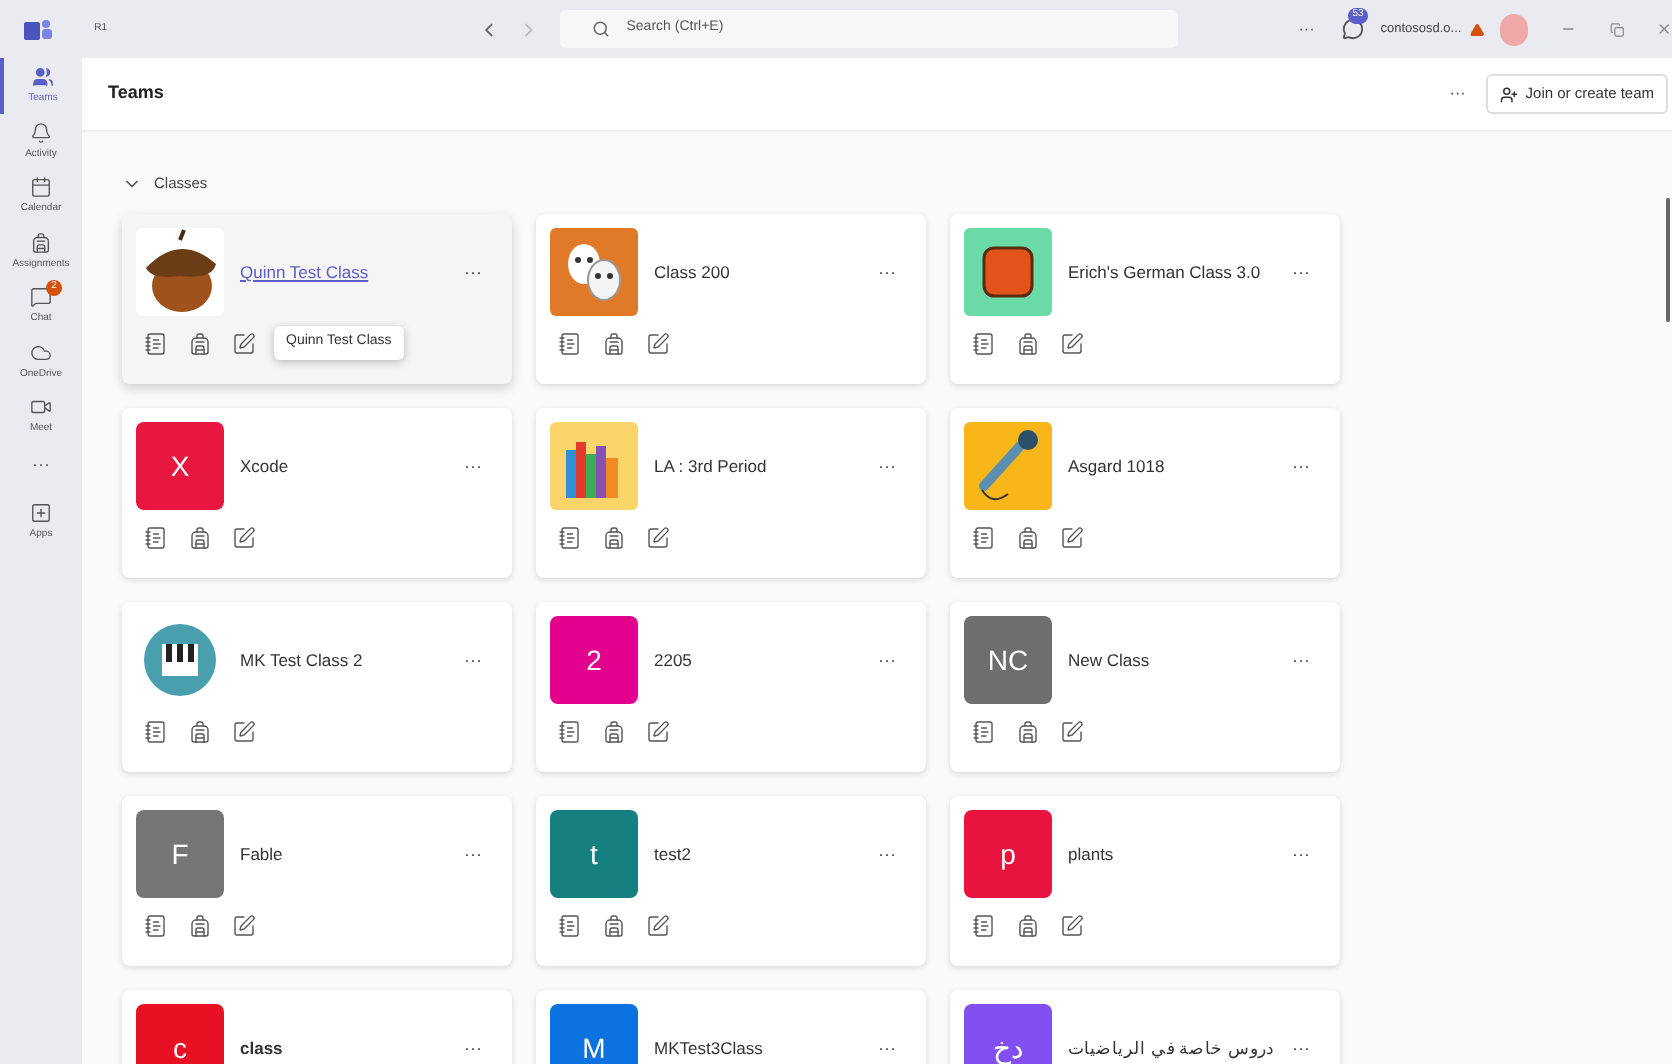  What do you see at coordinates (766, 1048) in the screenshot?
I see `class-name: MKTest3Class` at bounding box center [766, 1048].